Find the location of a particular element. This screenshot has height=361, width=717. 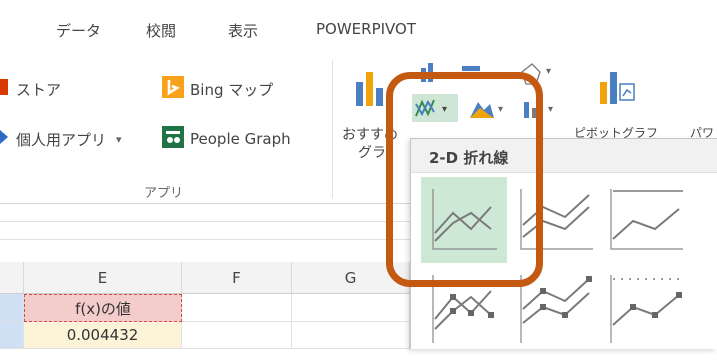

formula-bar-area is located at coordinates (205, 232).